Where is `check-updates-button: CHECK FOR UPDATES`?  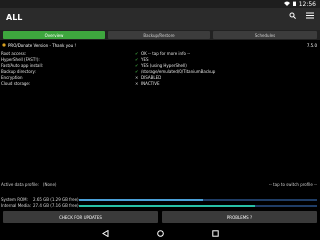 check-updates-button: CHECK FOR UPDATES is located at coordinates (80, 217).